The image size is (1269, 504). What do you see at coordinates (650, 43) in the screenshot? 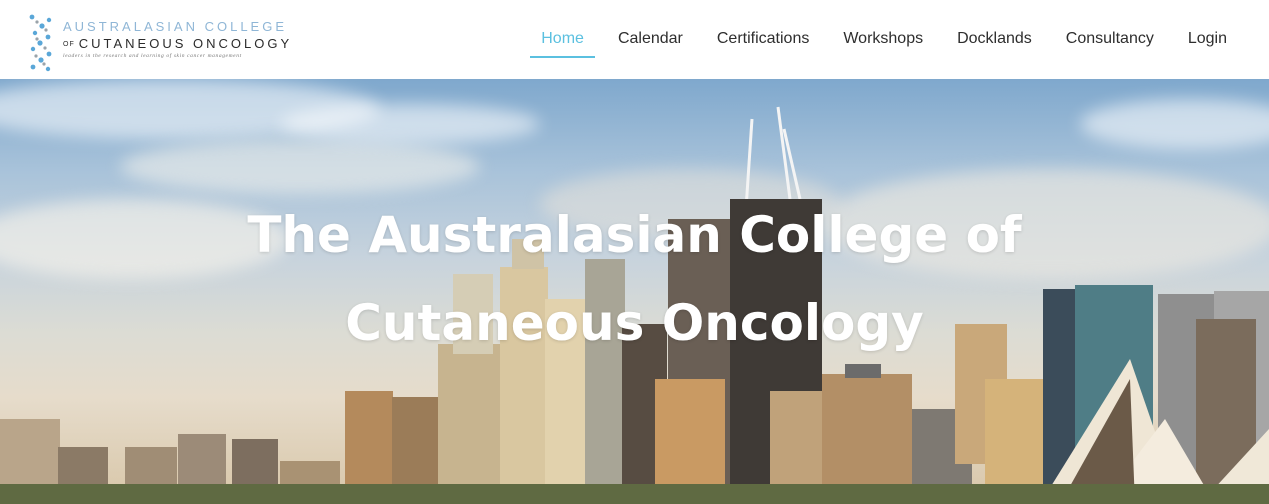
I see `nav-calendar: Calendar` at bounding box center [650, 43].